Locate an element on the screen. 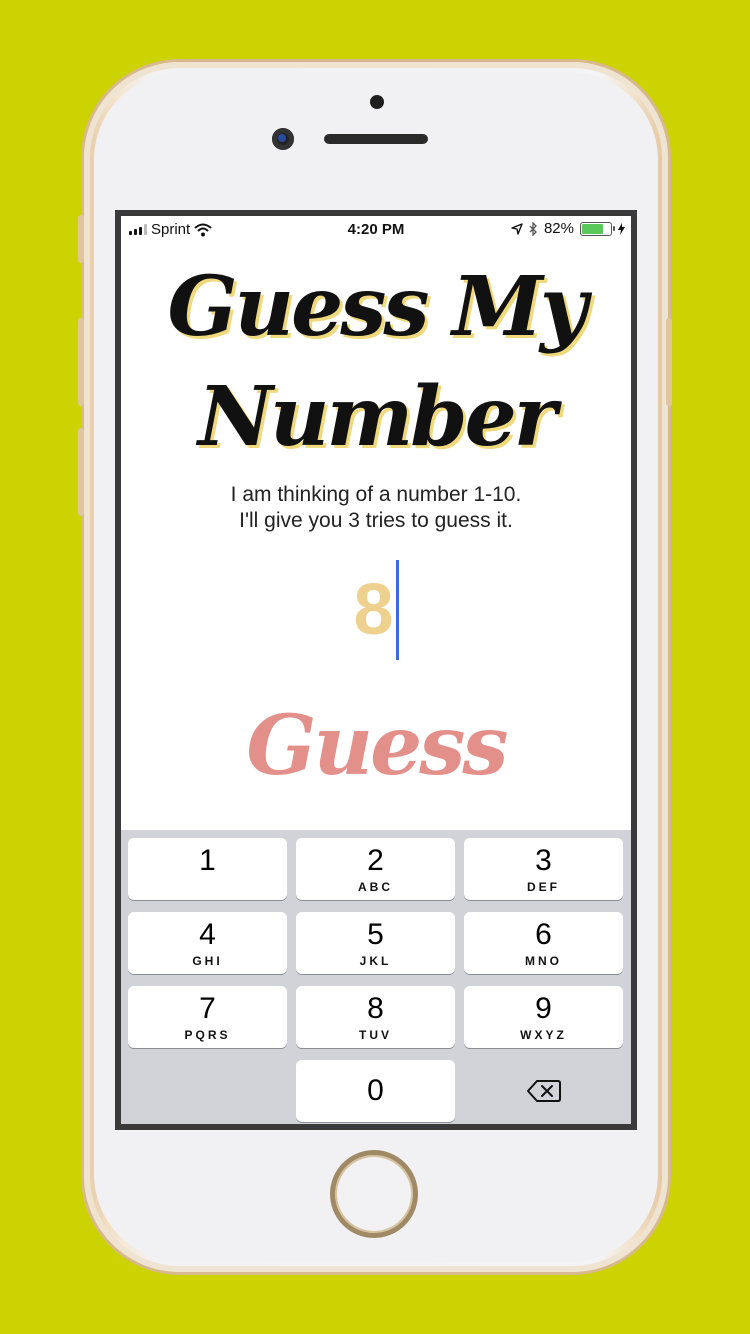 Image resolution: width=750 pixels, height=1334 pixels. numeric-keypad: 1 2 ABC 3 DEF 4 GHI 5 JKL 6 MNO 7 PQRS 8 is located at coordinates (376, 977).